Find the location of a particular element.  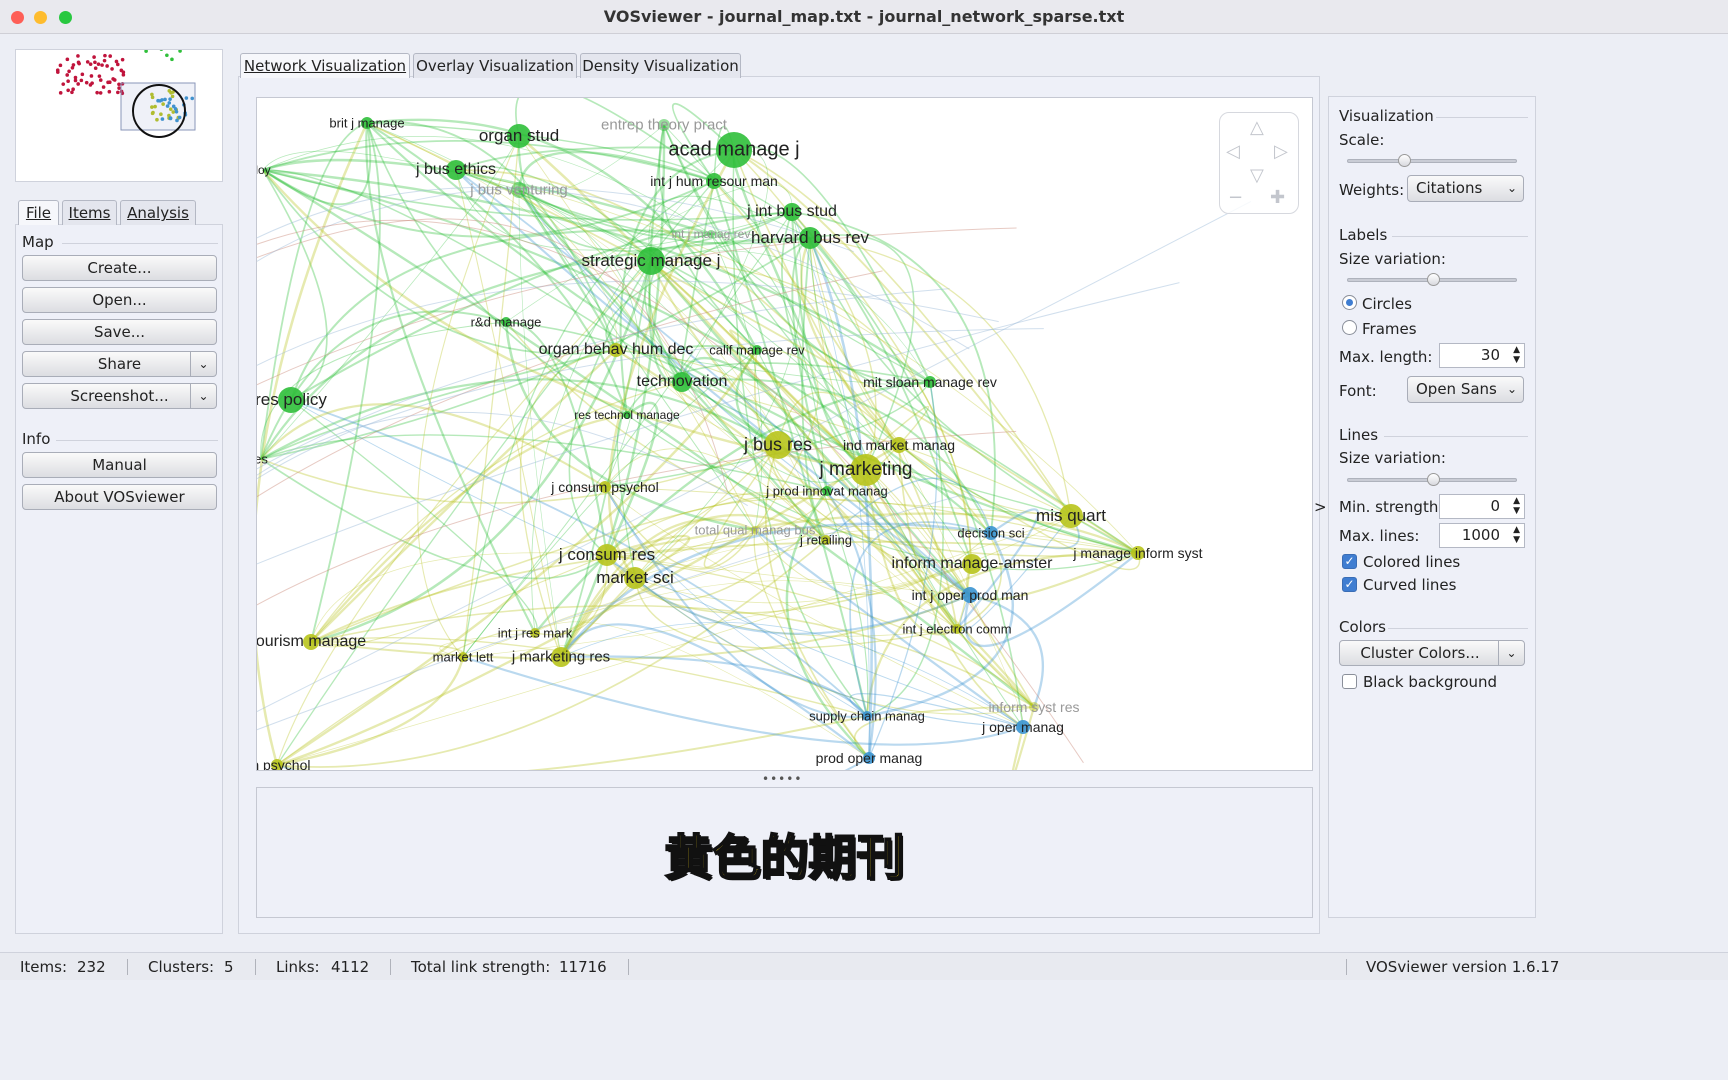

zoom-in-icon: ✚ is located at coordinates (1277, 197).